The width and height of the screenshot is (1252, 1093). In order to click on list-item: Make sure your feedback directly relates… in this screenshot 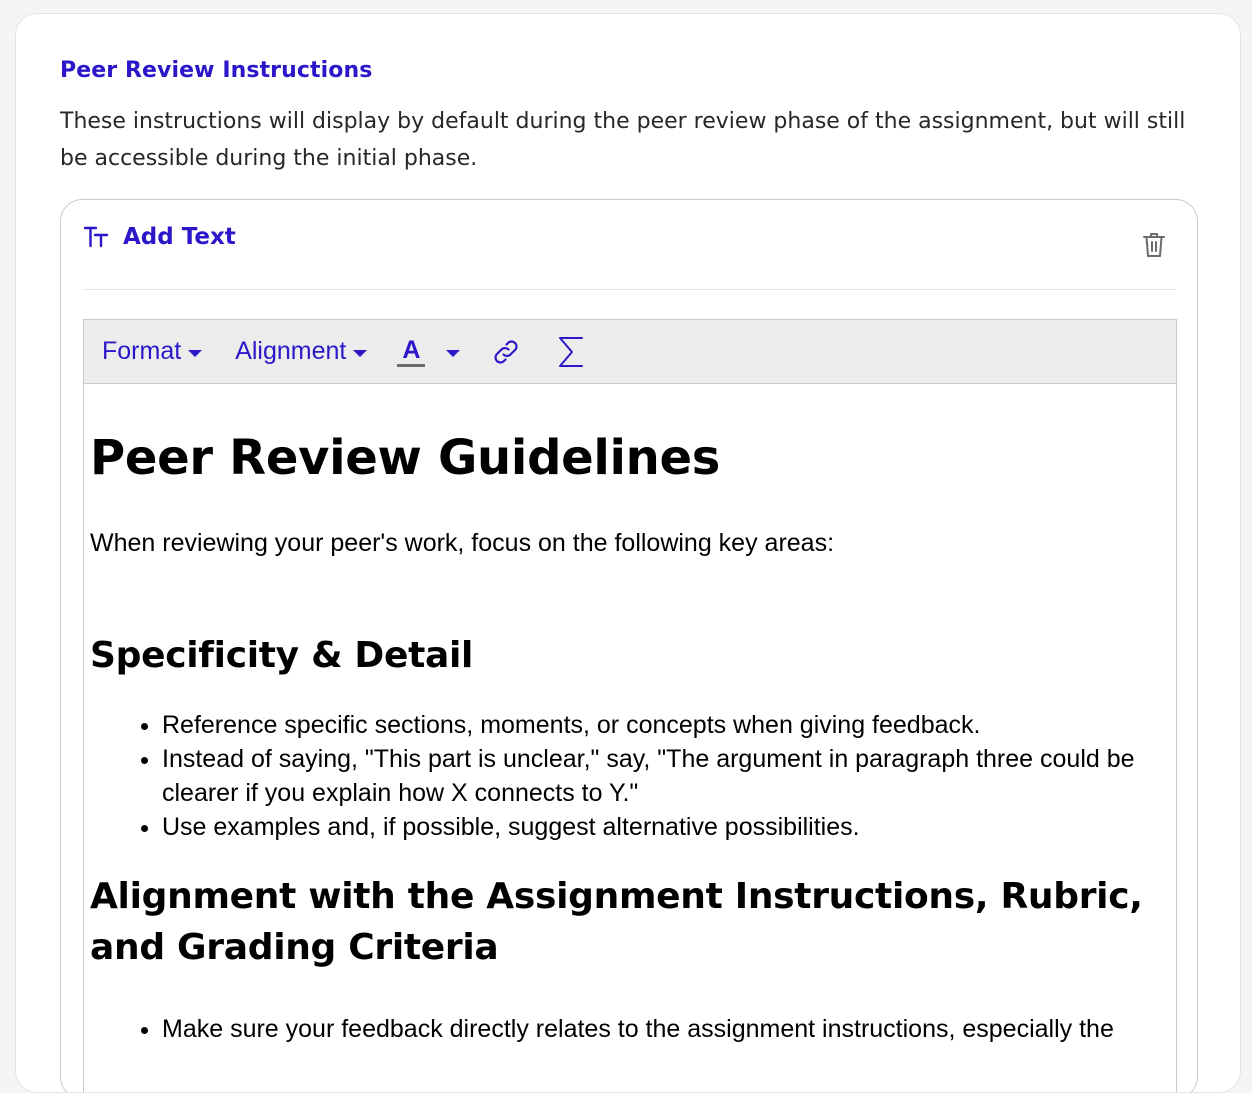, I will do `click(666, 1029)`.